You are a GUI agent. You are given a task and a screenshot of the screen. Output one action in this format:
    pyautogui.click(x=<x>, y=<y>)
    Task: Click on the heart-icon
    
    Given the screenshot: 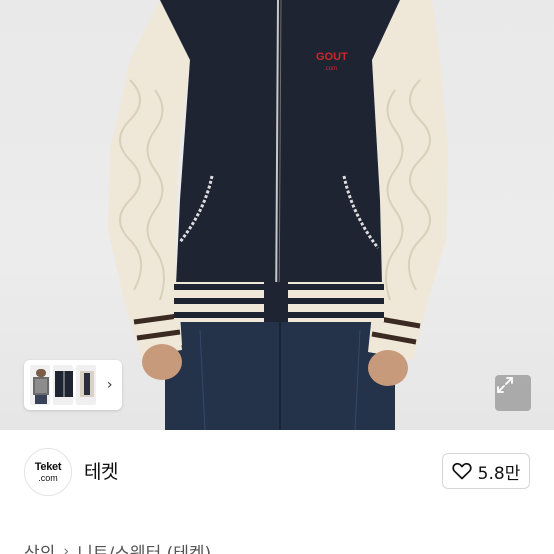 What is the action you would take?
    pyautogui.click(x=462, y=471)
    